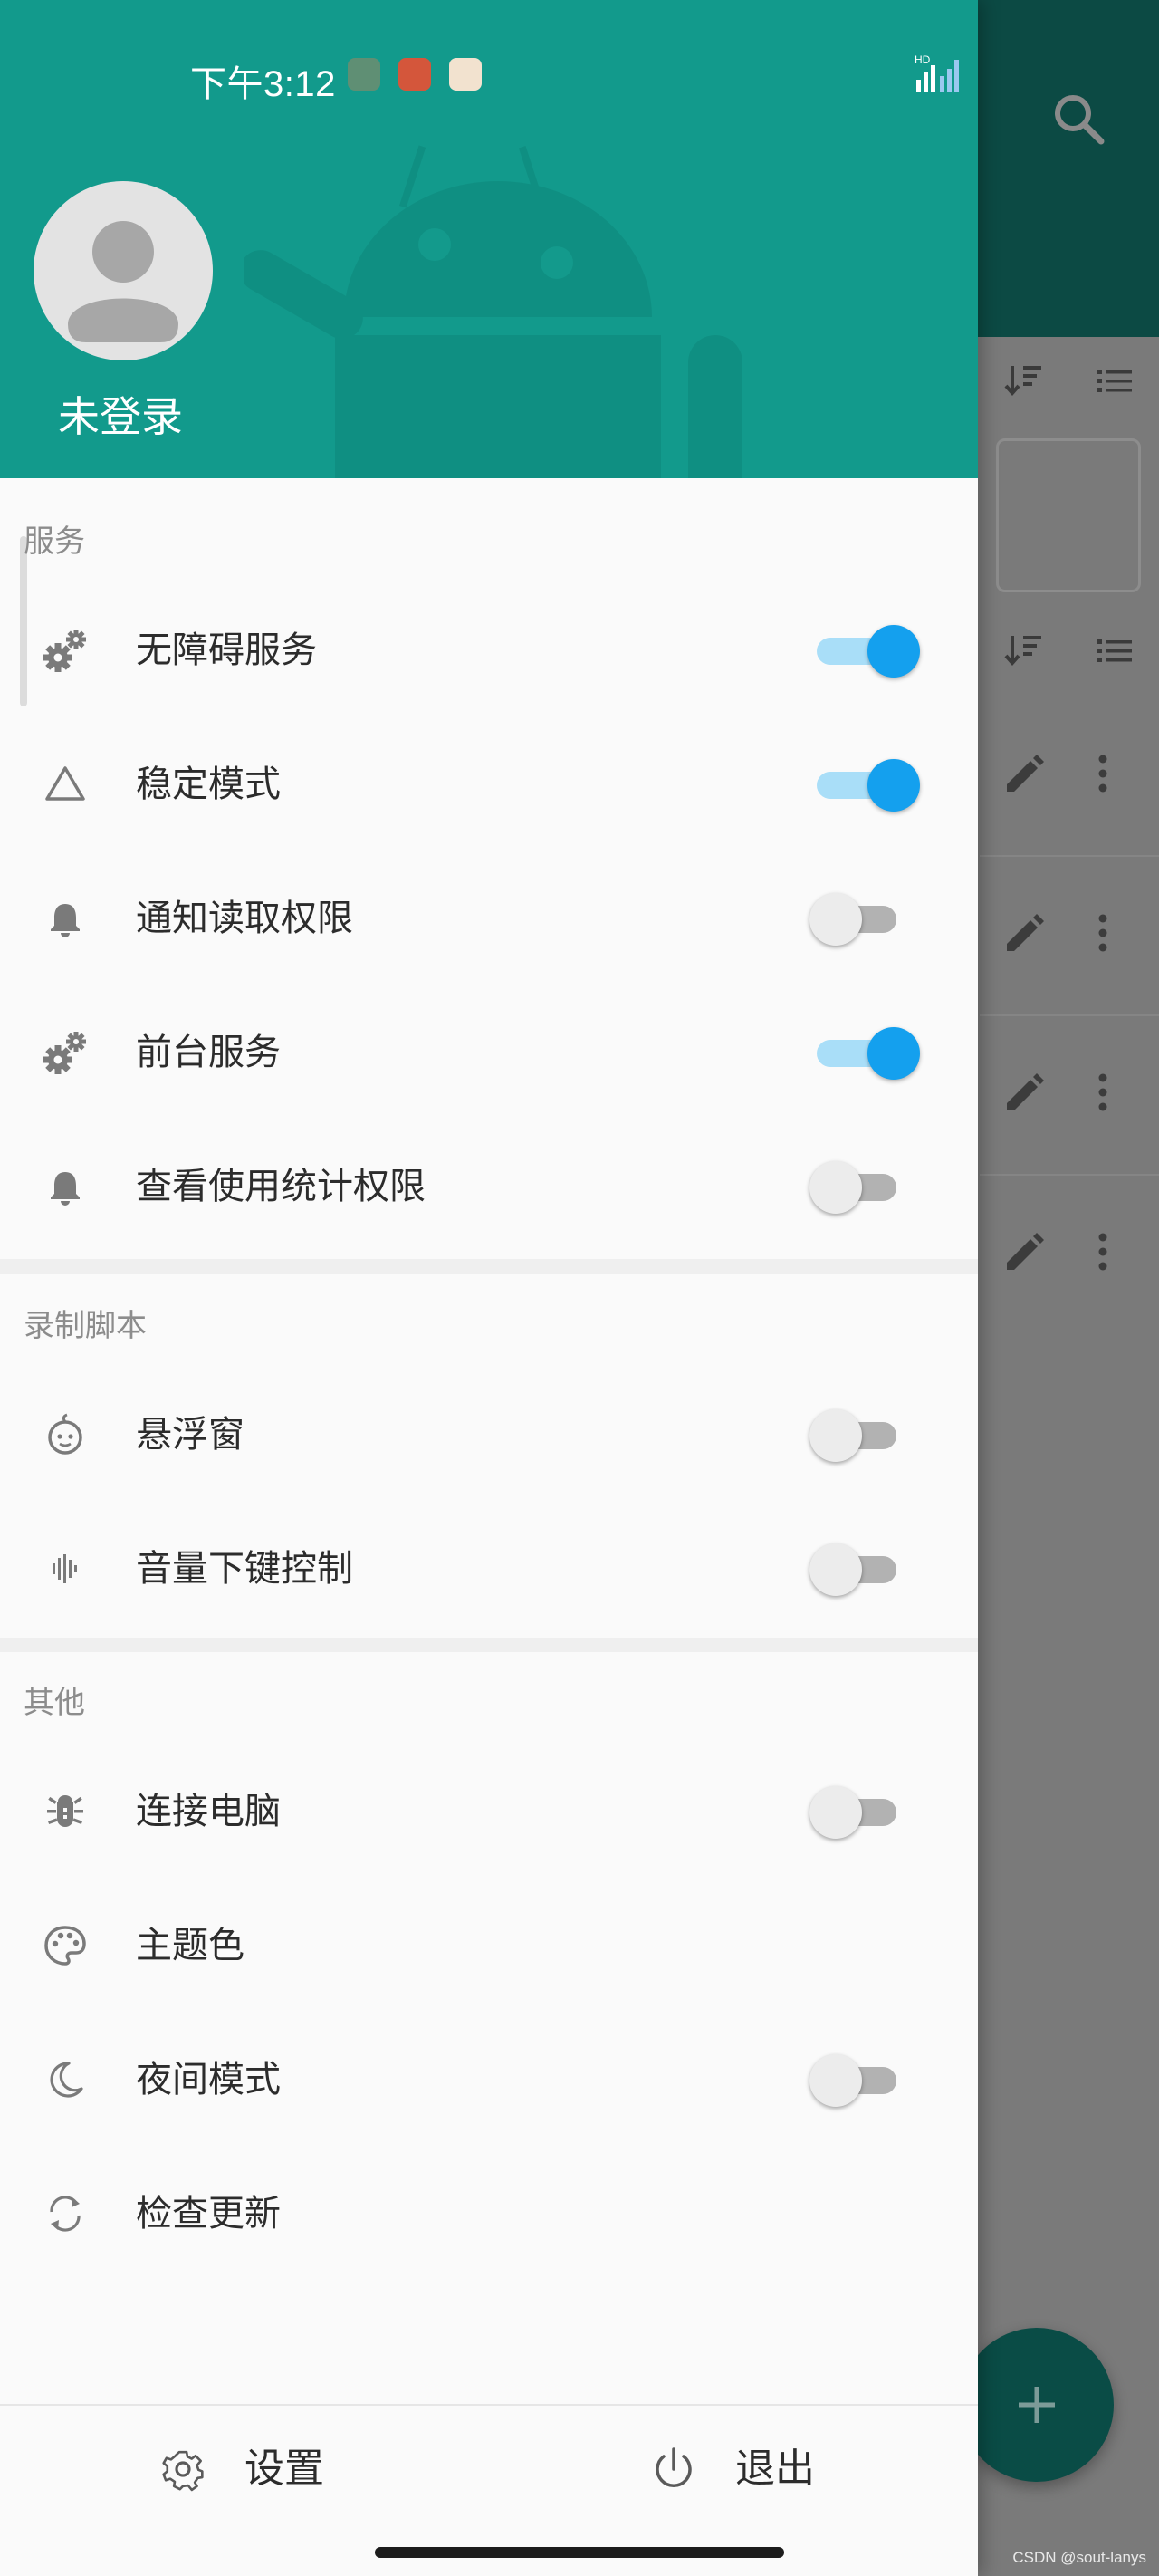  I want to click on gear-icon, so click(183, 2471).